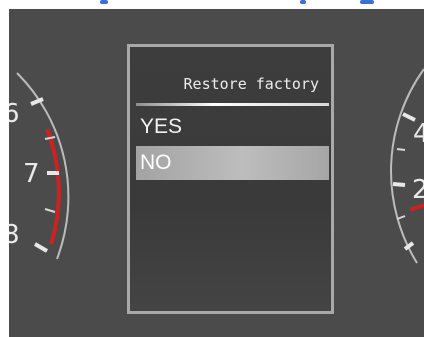 This screenshot has width=424, height=337. Describe the element at coordinates (14, 235) in the screenshot. I see `left-gauge-label-8: 8` at that location.